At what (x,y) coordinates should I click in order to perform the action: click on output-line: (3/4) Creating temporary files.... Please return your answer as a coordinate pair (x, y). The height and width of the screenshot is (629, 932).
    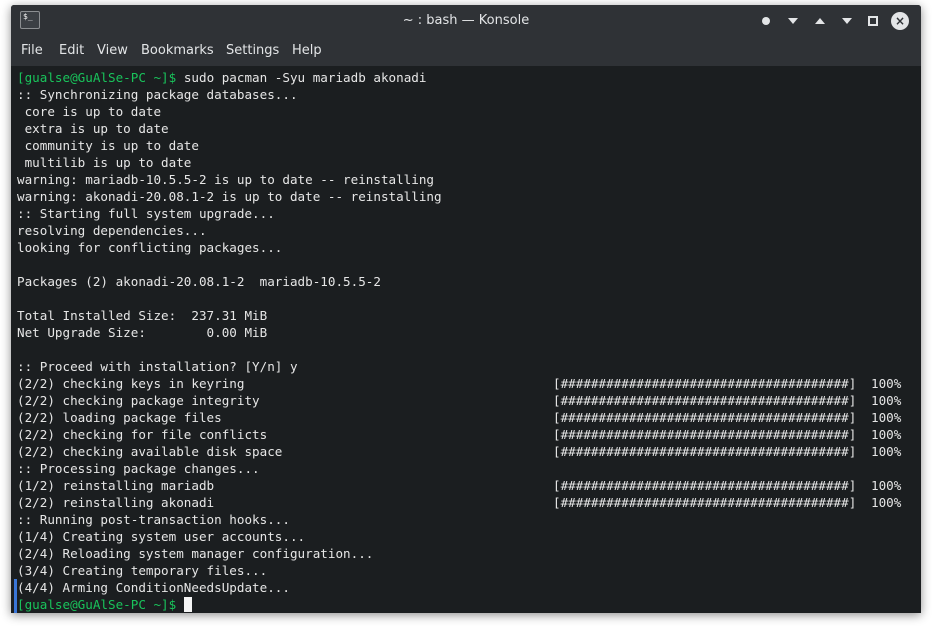
    Looking at the image, I should click on (142, 570).